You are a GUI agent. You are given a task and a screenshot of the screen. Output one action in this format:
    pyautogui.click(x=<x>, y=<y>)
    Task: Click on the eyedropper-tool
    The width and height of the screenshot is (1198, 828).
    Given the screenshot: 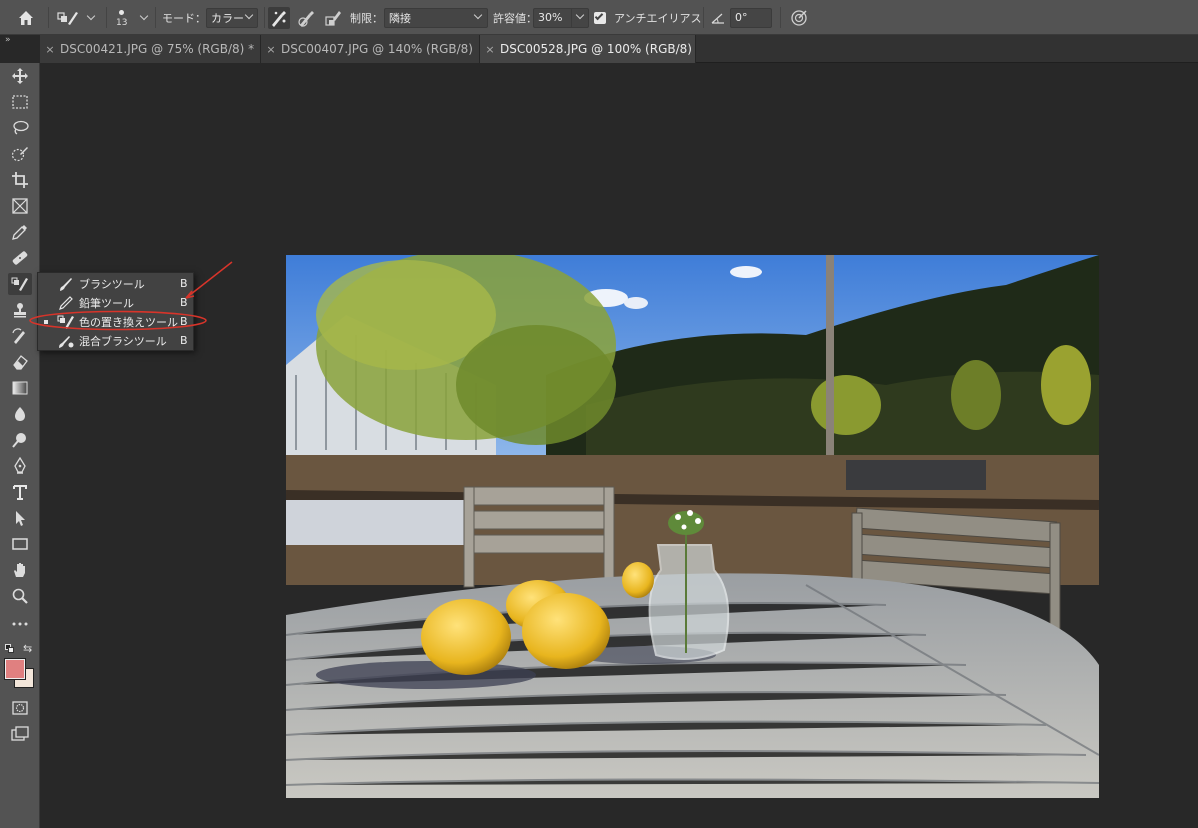 What is the action you would take?
    pyautogui.click(x=20, y=232)
    